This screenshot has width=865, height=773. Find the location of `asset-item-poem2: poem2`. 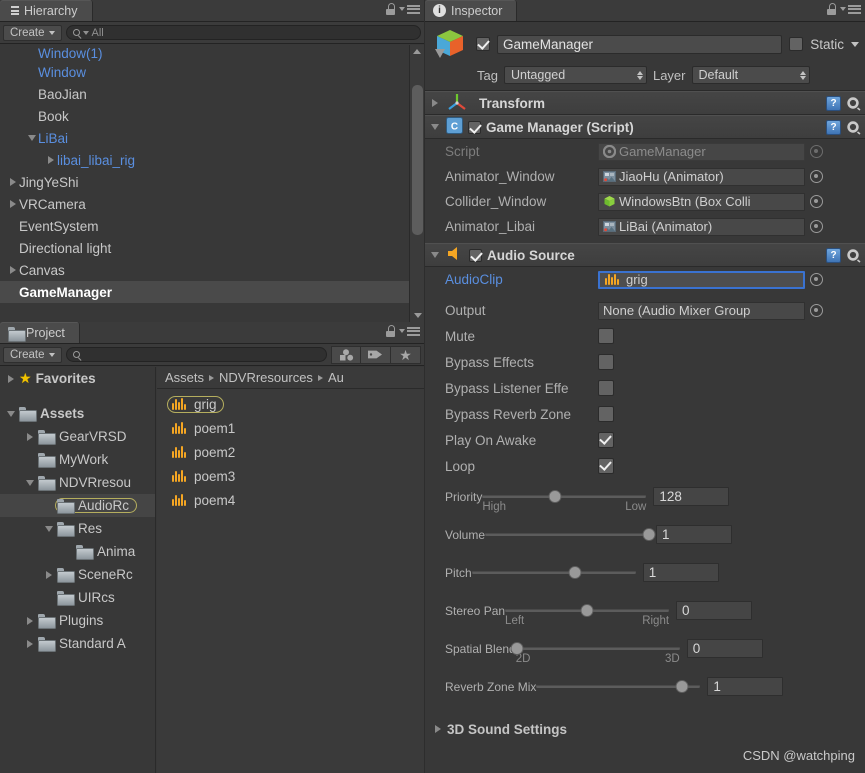

asset-item-poem2: poem2 is located at coordinates (290, 452).